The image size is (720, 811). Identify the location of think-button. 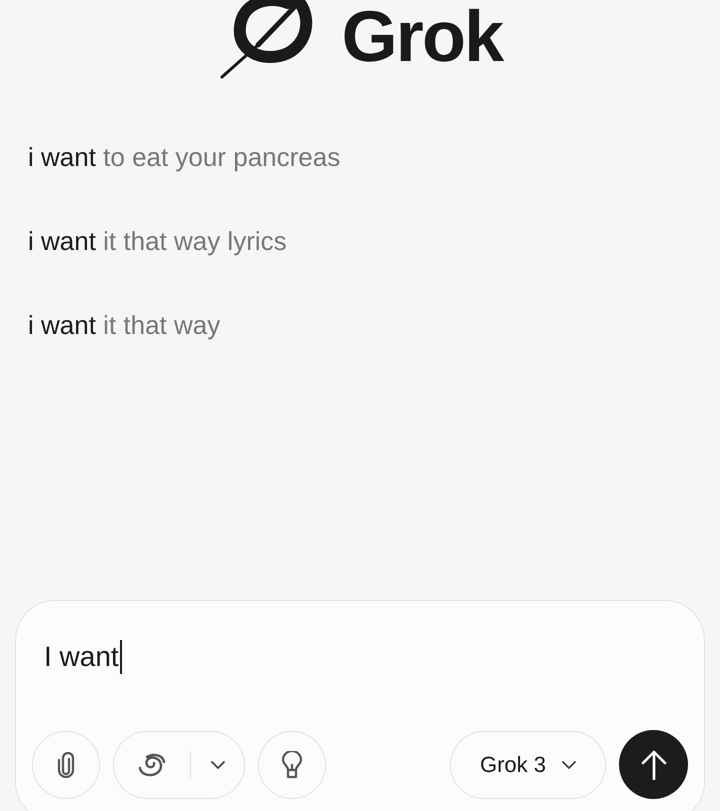
(292, 764).